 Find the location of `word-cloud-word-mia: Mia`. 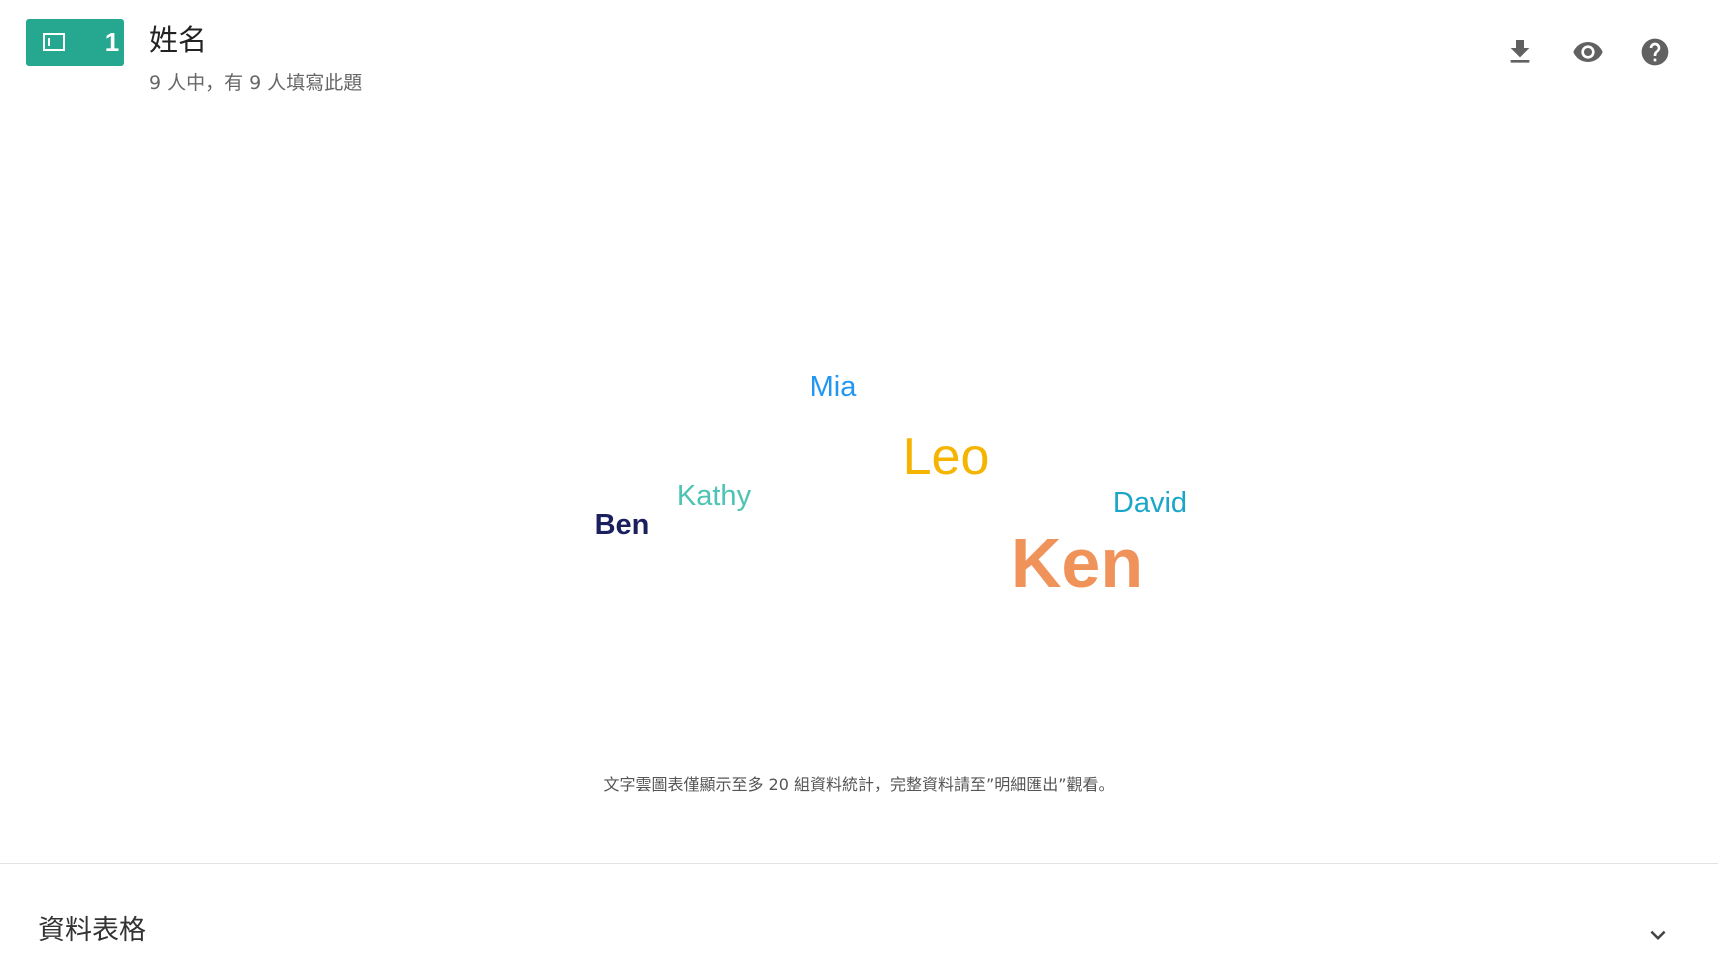

word-cloud-word-mia: Mia is located at coordinates (834, 387).